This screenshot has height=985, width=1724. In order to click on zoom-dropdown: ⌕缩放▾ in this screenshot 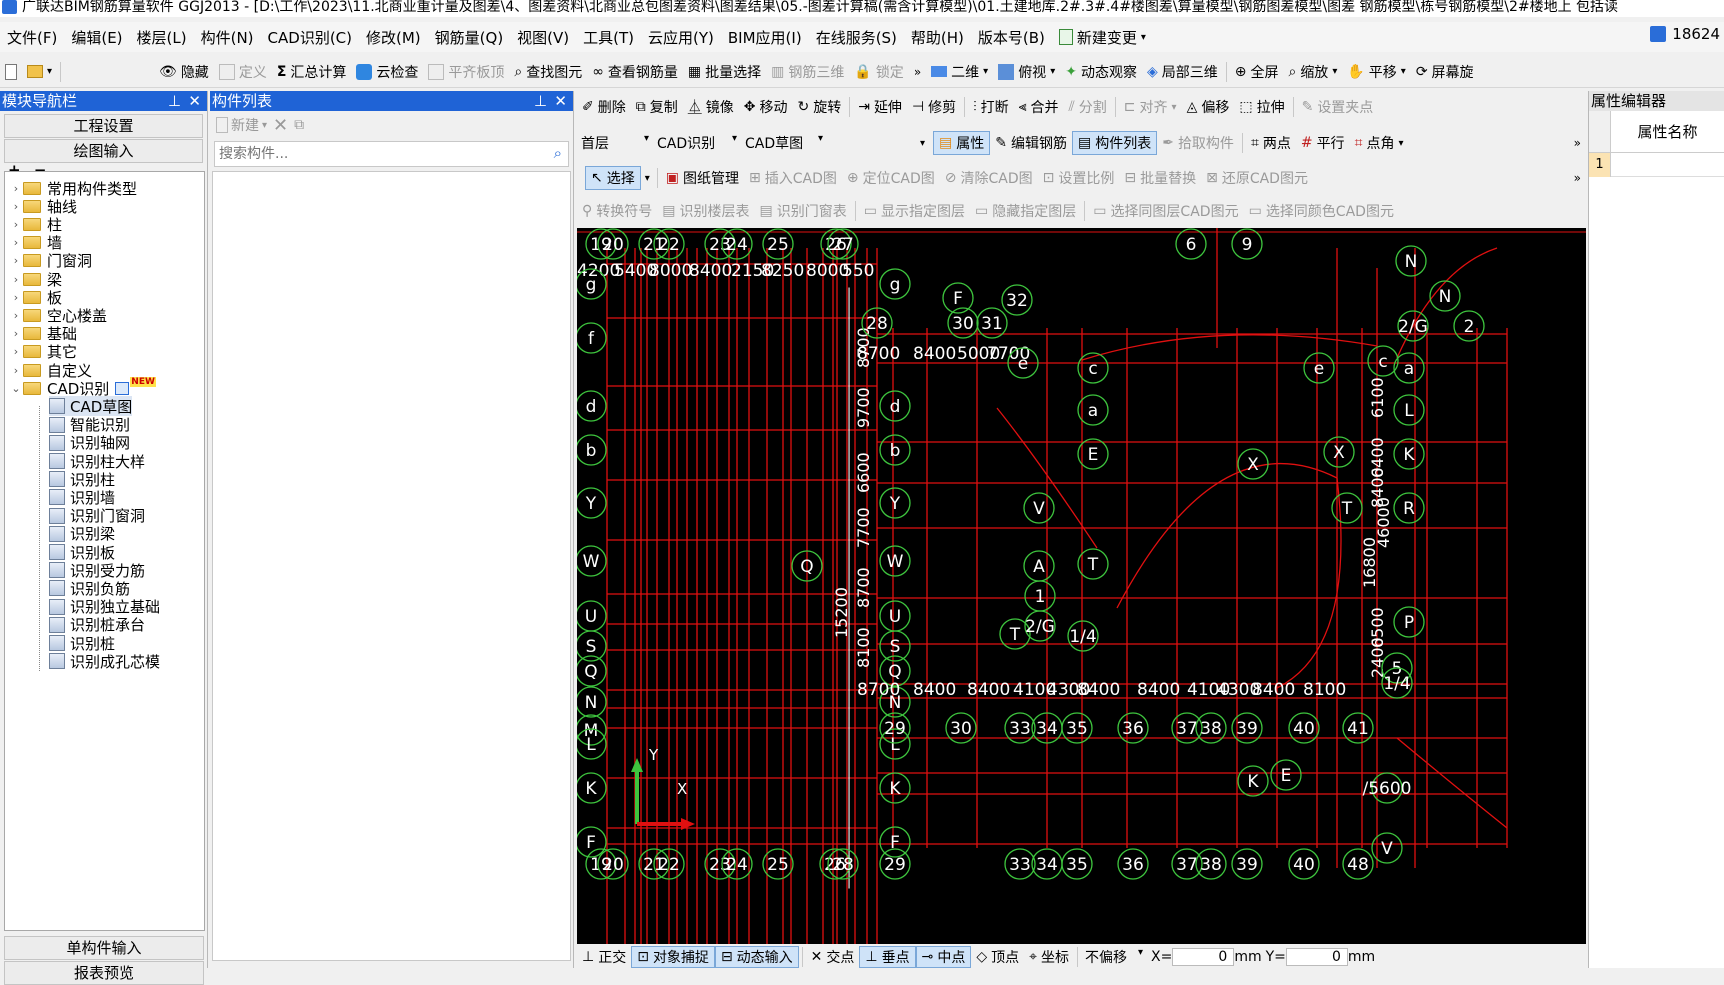, I will do `click(1312, 72)`.